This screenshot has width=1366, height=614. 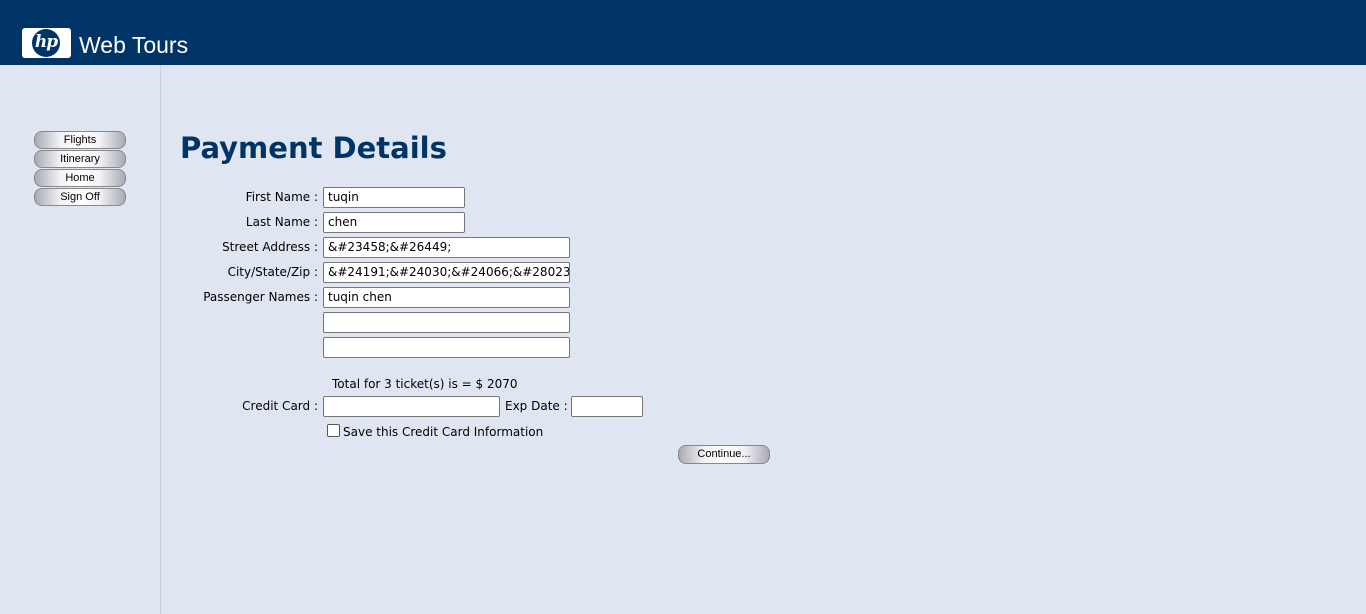 What do you see at coordinates (270, 247) in the screenshot?
I see `street-address-label: Street Address :` at bounding box center [270, 247].